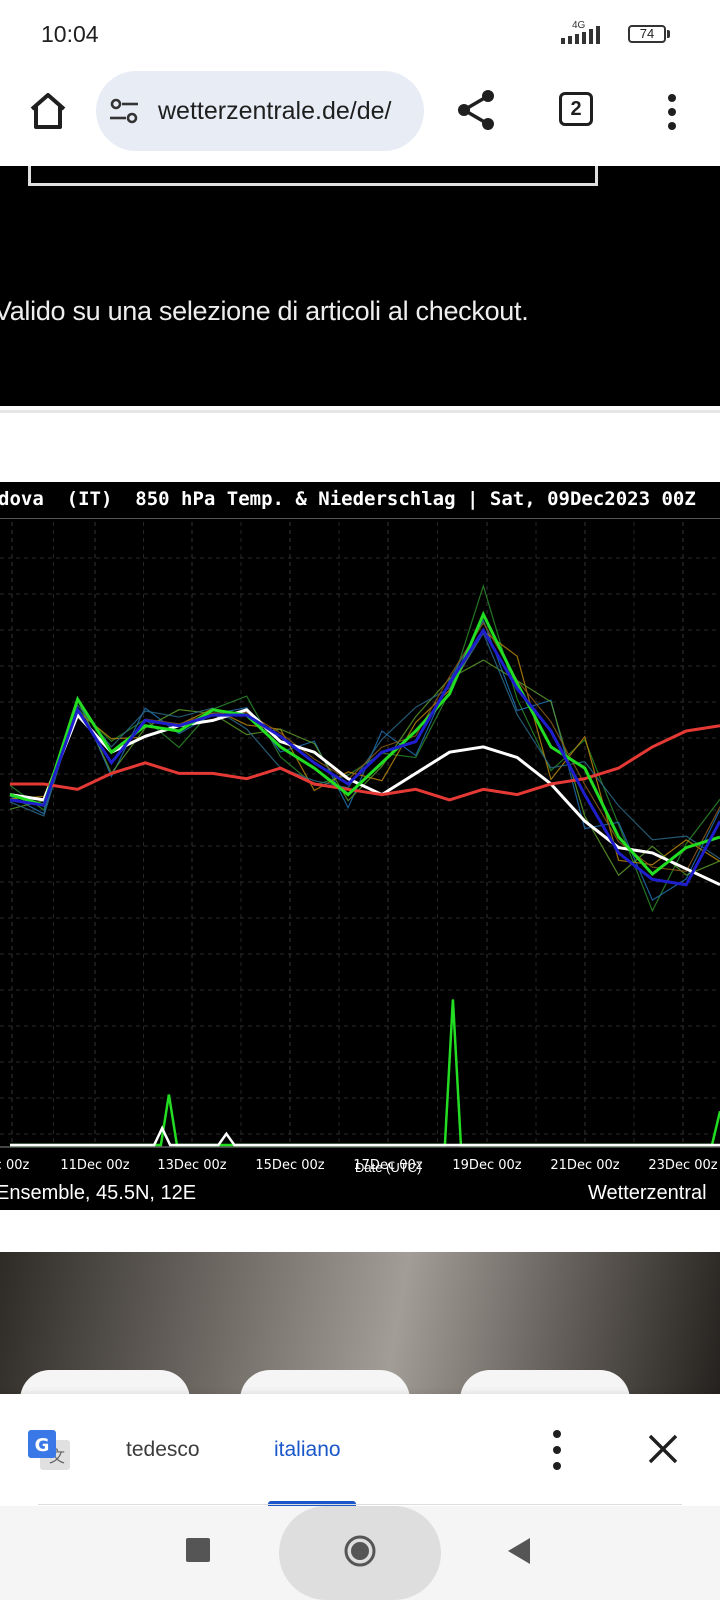  Describe the element at coordinates (580, 35) in the screenshot. I see `signal-icon` at that location.